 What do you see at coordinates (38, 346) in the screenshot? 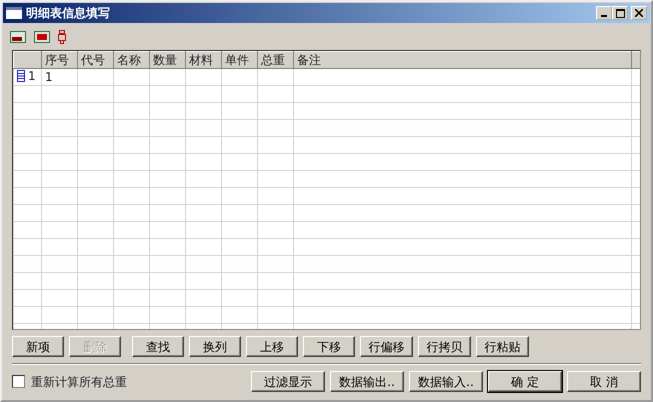
I see `action-button: 新项` at bounding box center [38, 346].